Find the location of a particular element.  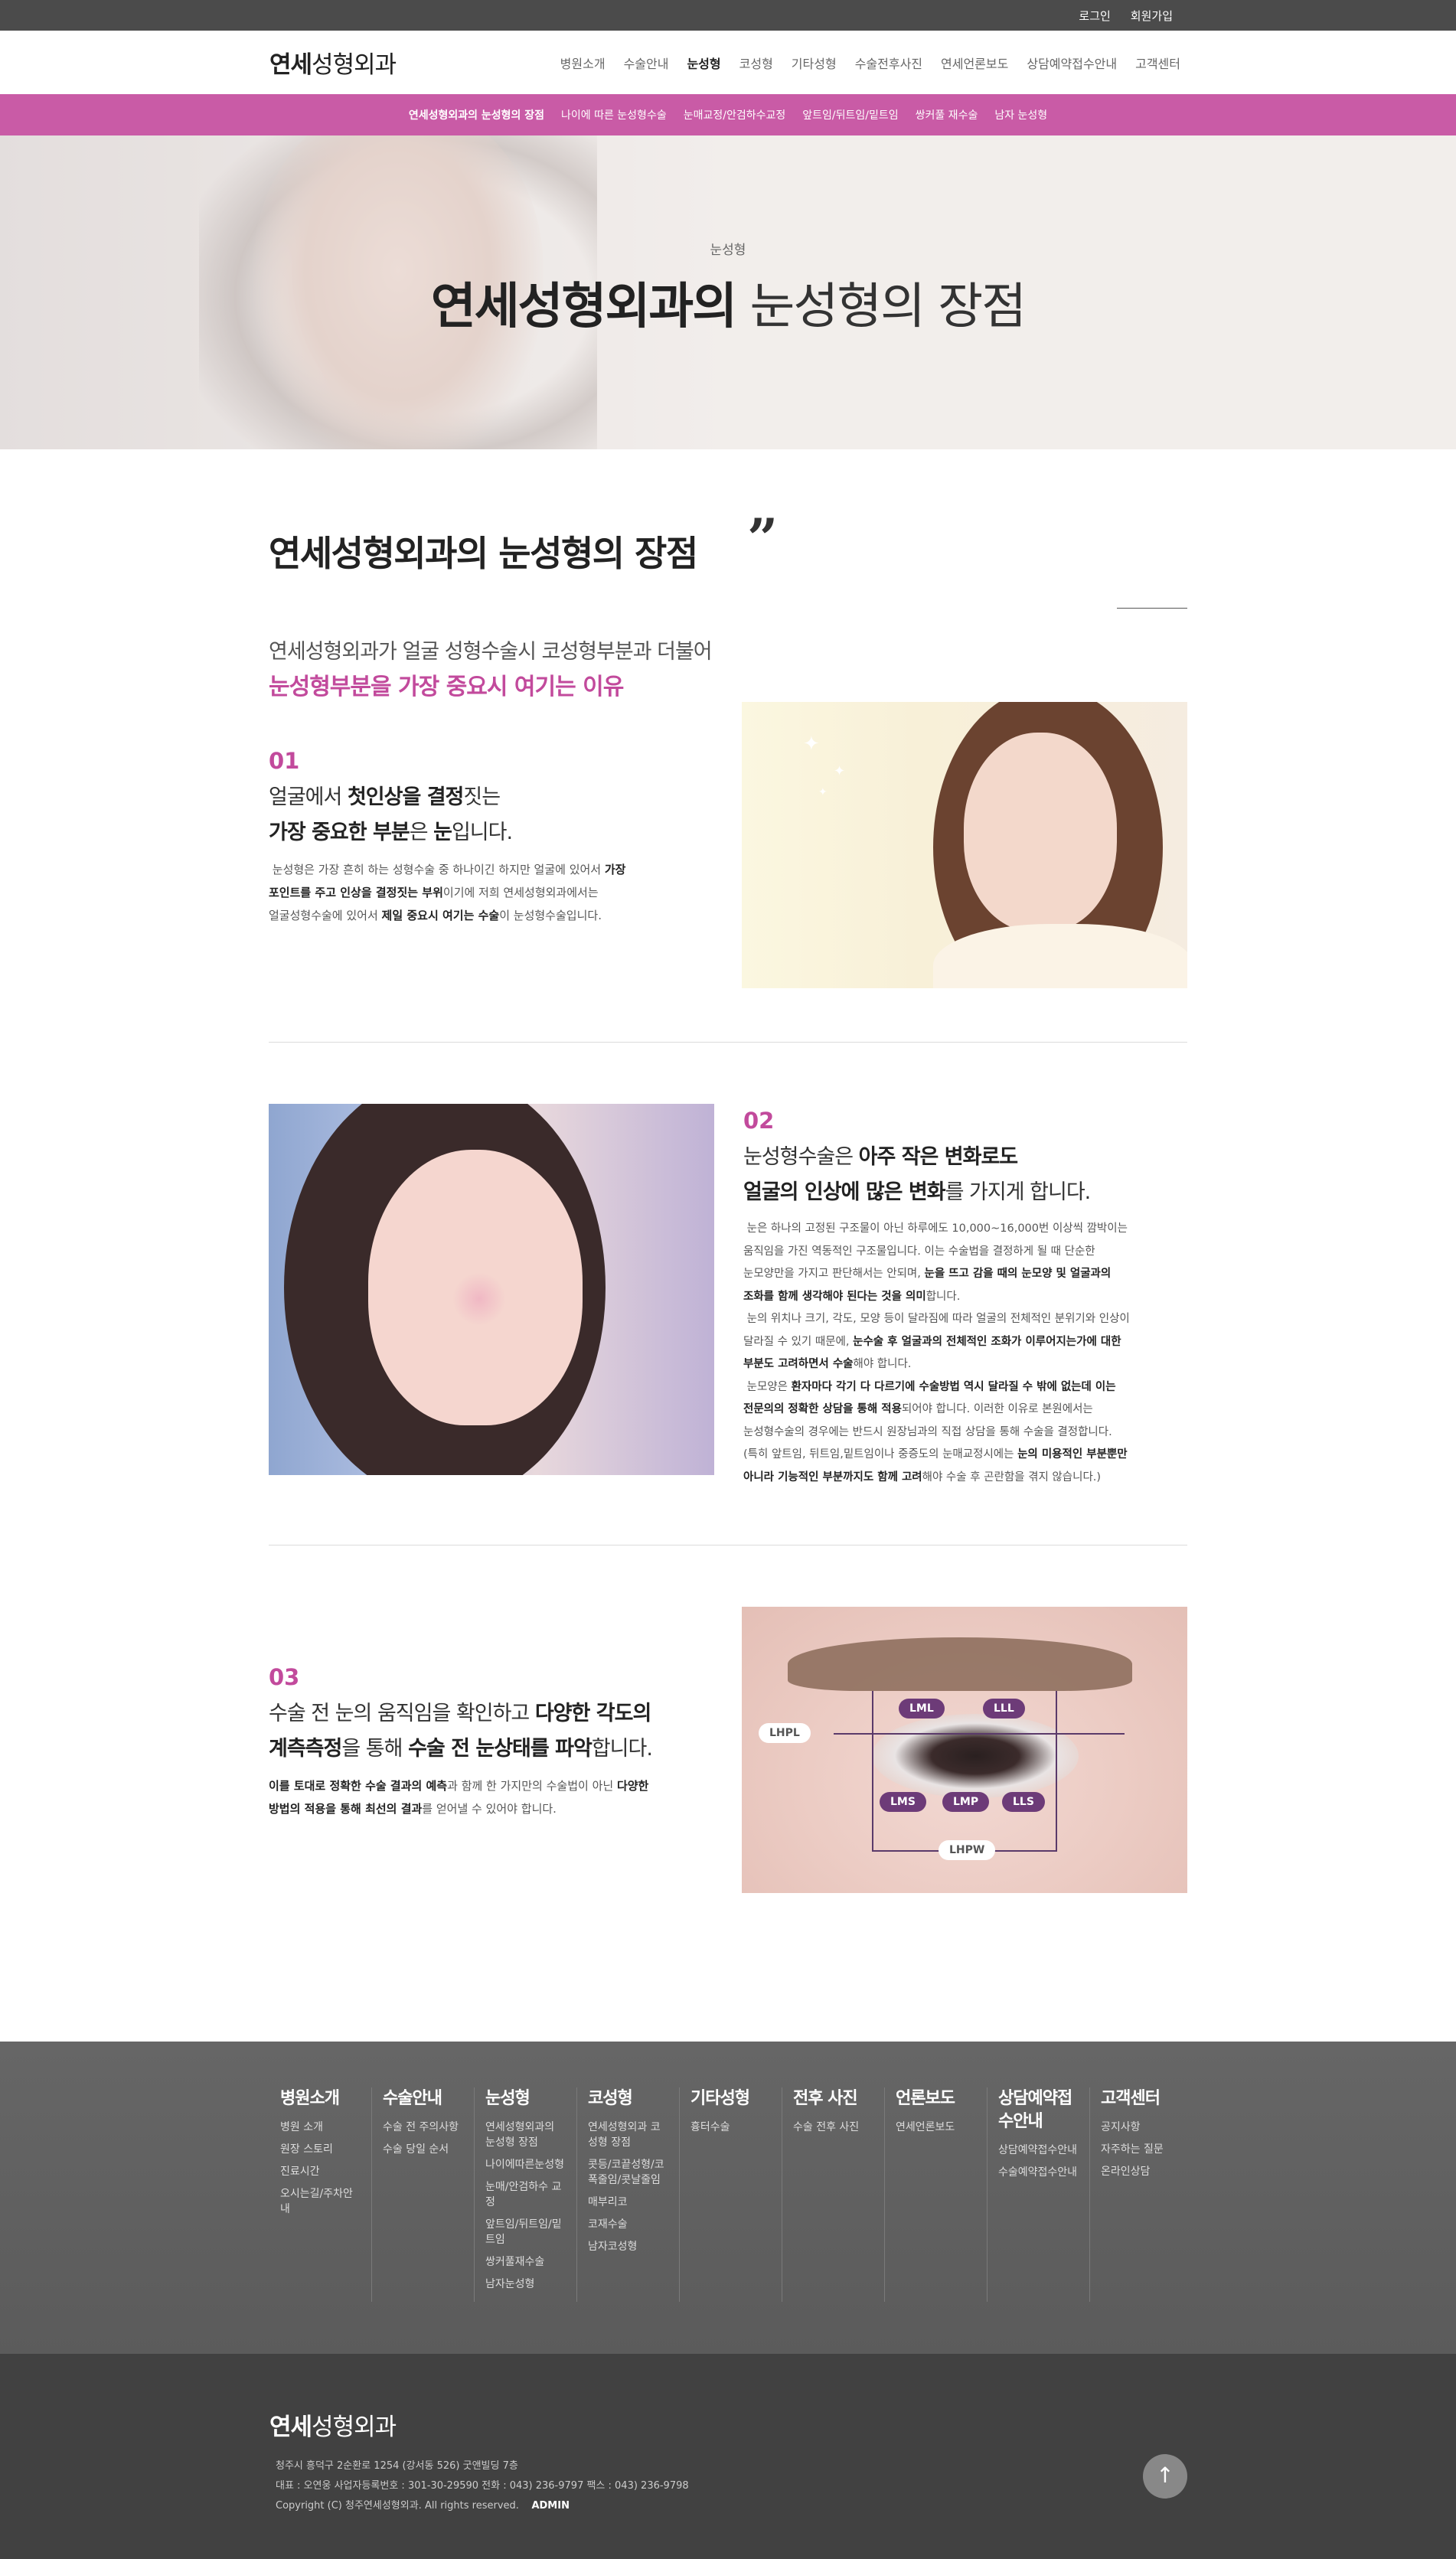

footer-column: 수술안내수술 전 주의사항수술 당일 순서 is located at coordinates (423, 2195).